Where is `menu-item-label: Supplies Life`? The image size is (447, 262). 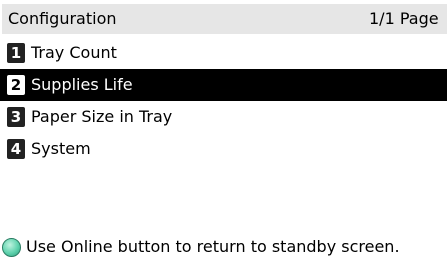 menu-item-label: Supplies Life is located at coordinates (82, 84).